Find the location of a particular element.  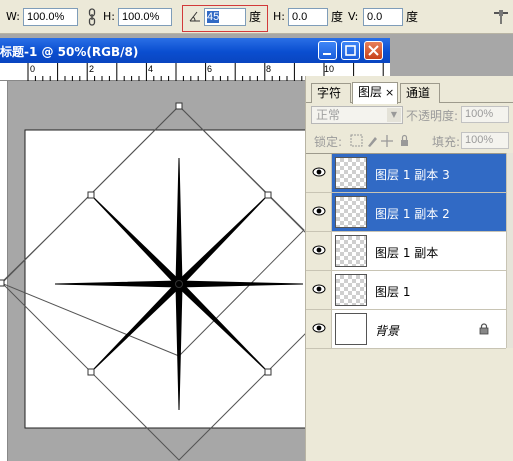

lock-row: 锁定: 填充: 100% is located at coordinates (409, 142).